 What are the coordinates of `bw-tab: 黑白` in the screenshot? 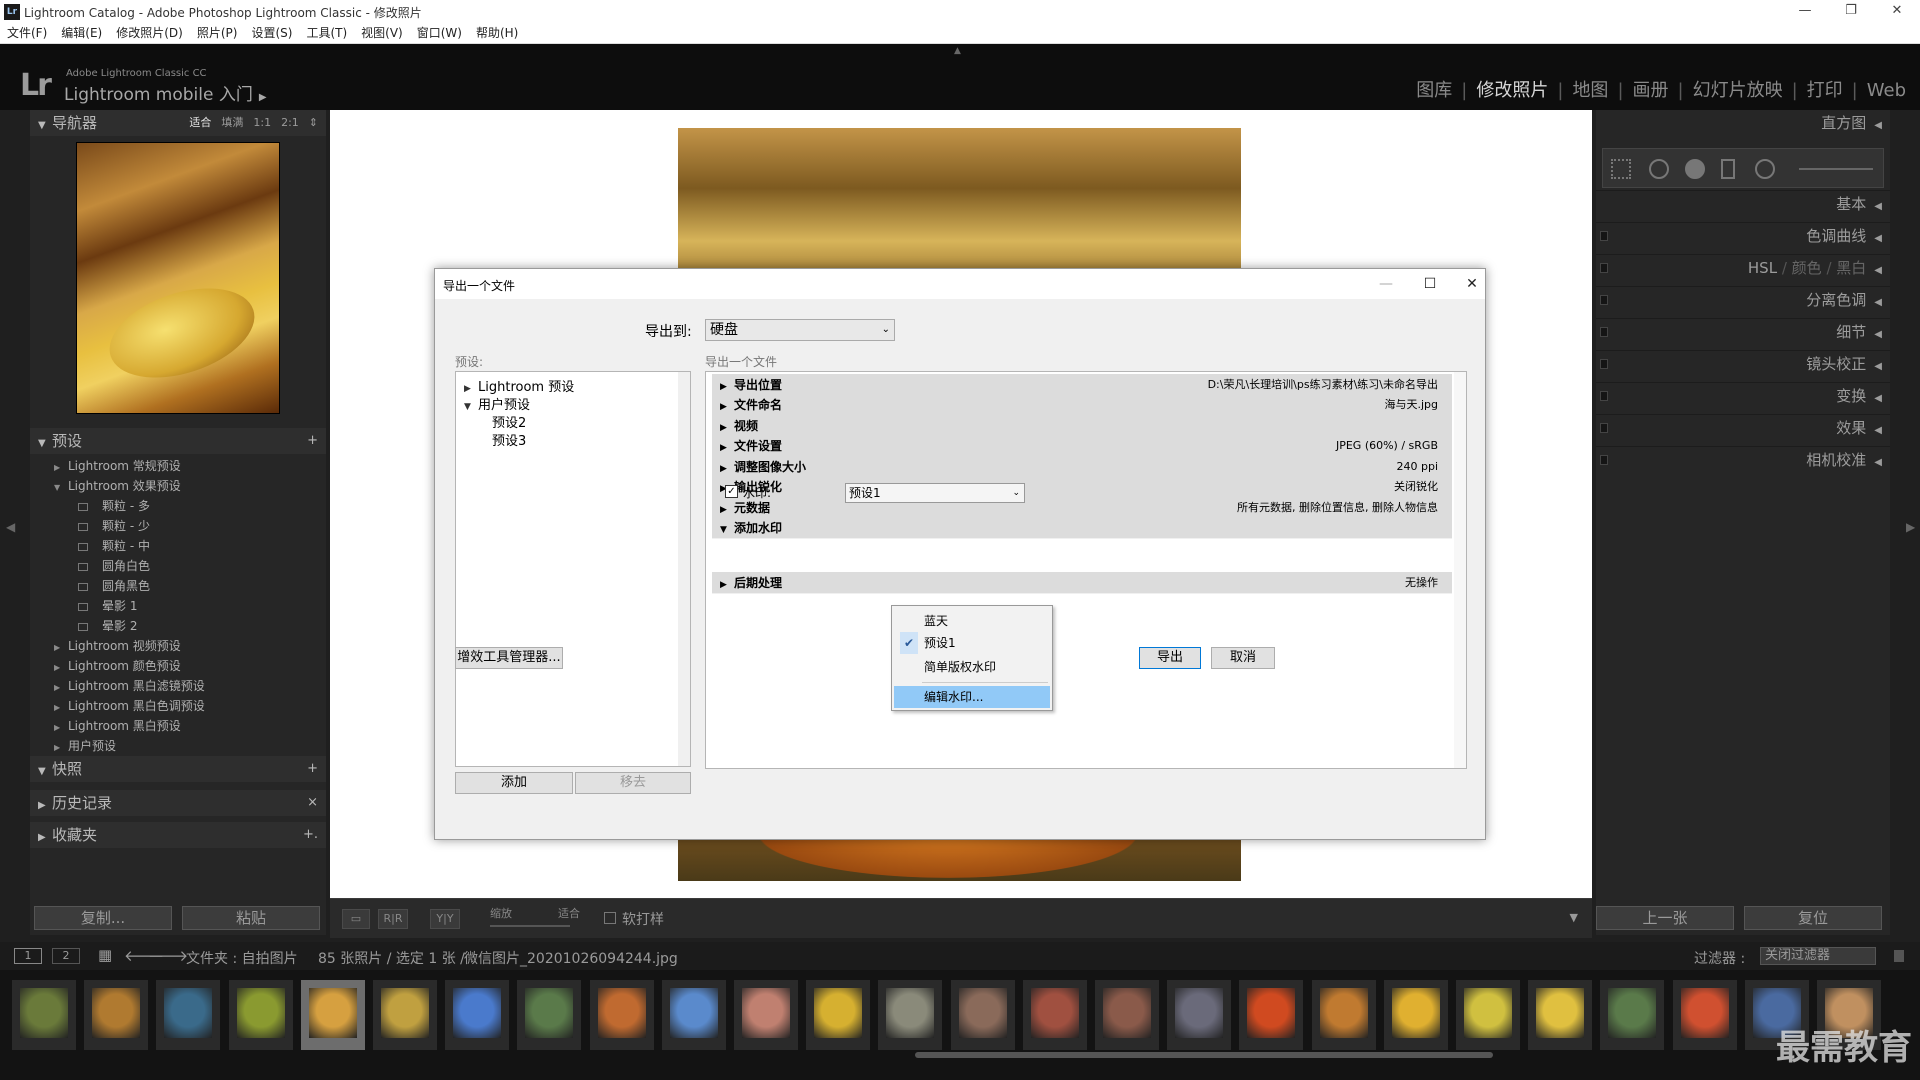 It's located at (1851, 268).